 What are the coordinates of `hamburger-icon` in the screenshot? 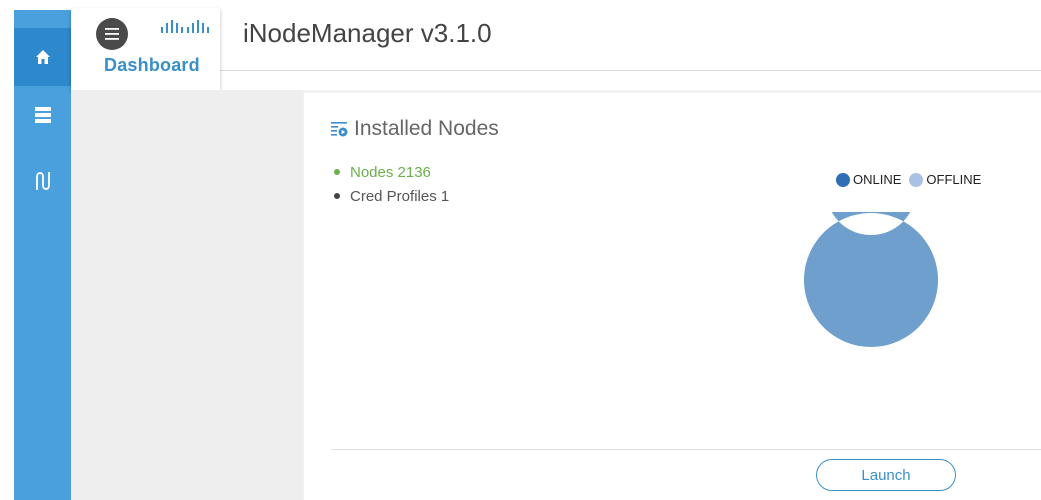 It's located at (112, 34).